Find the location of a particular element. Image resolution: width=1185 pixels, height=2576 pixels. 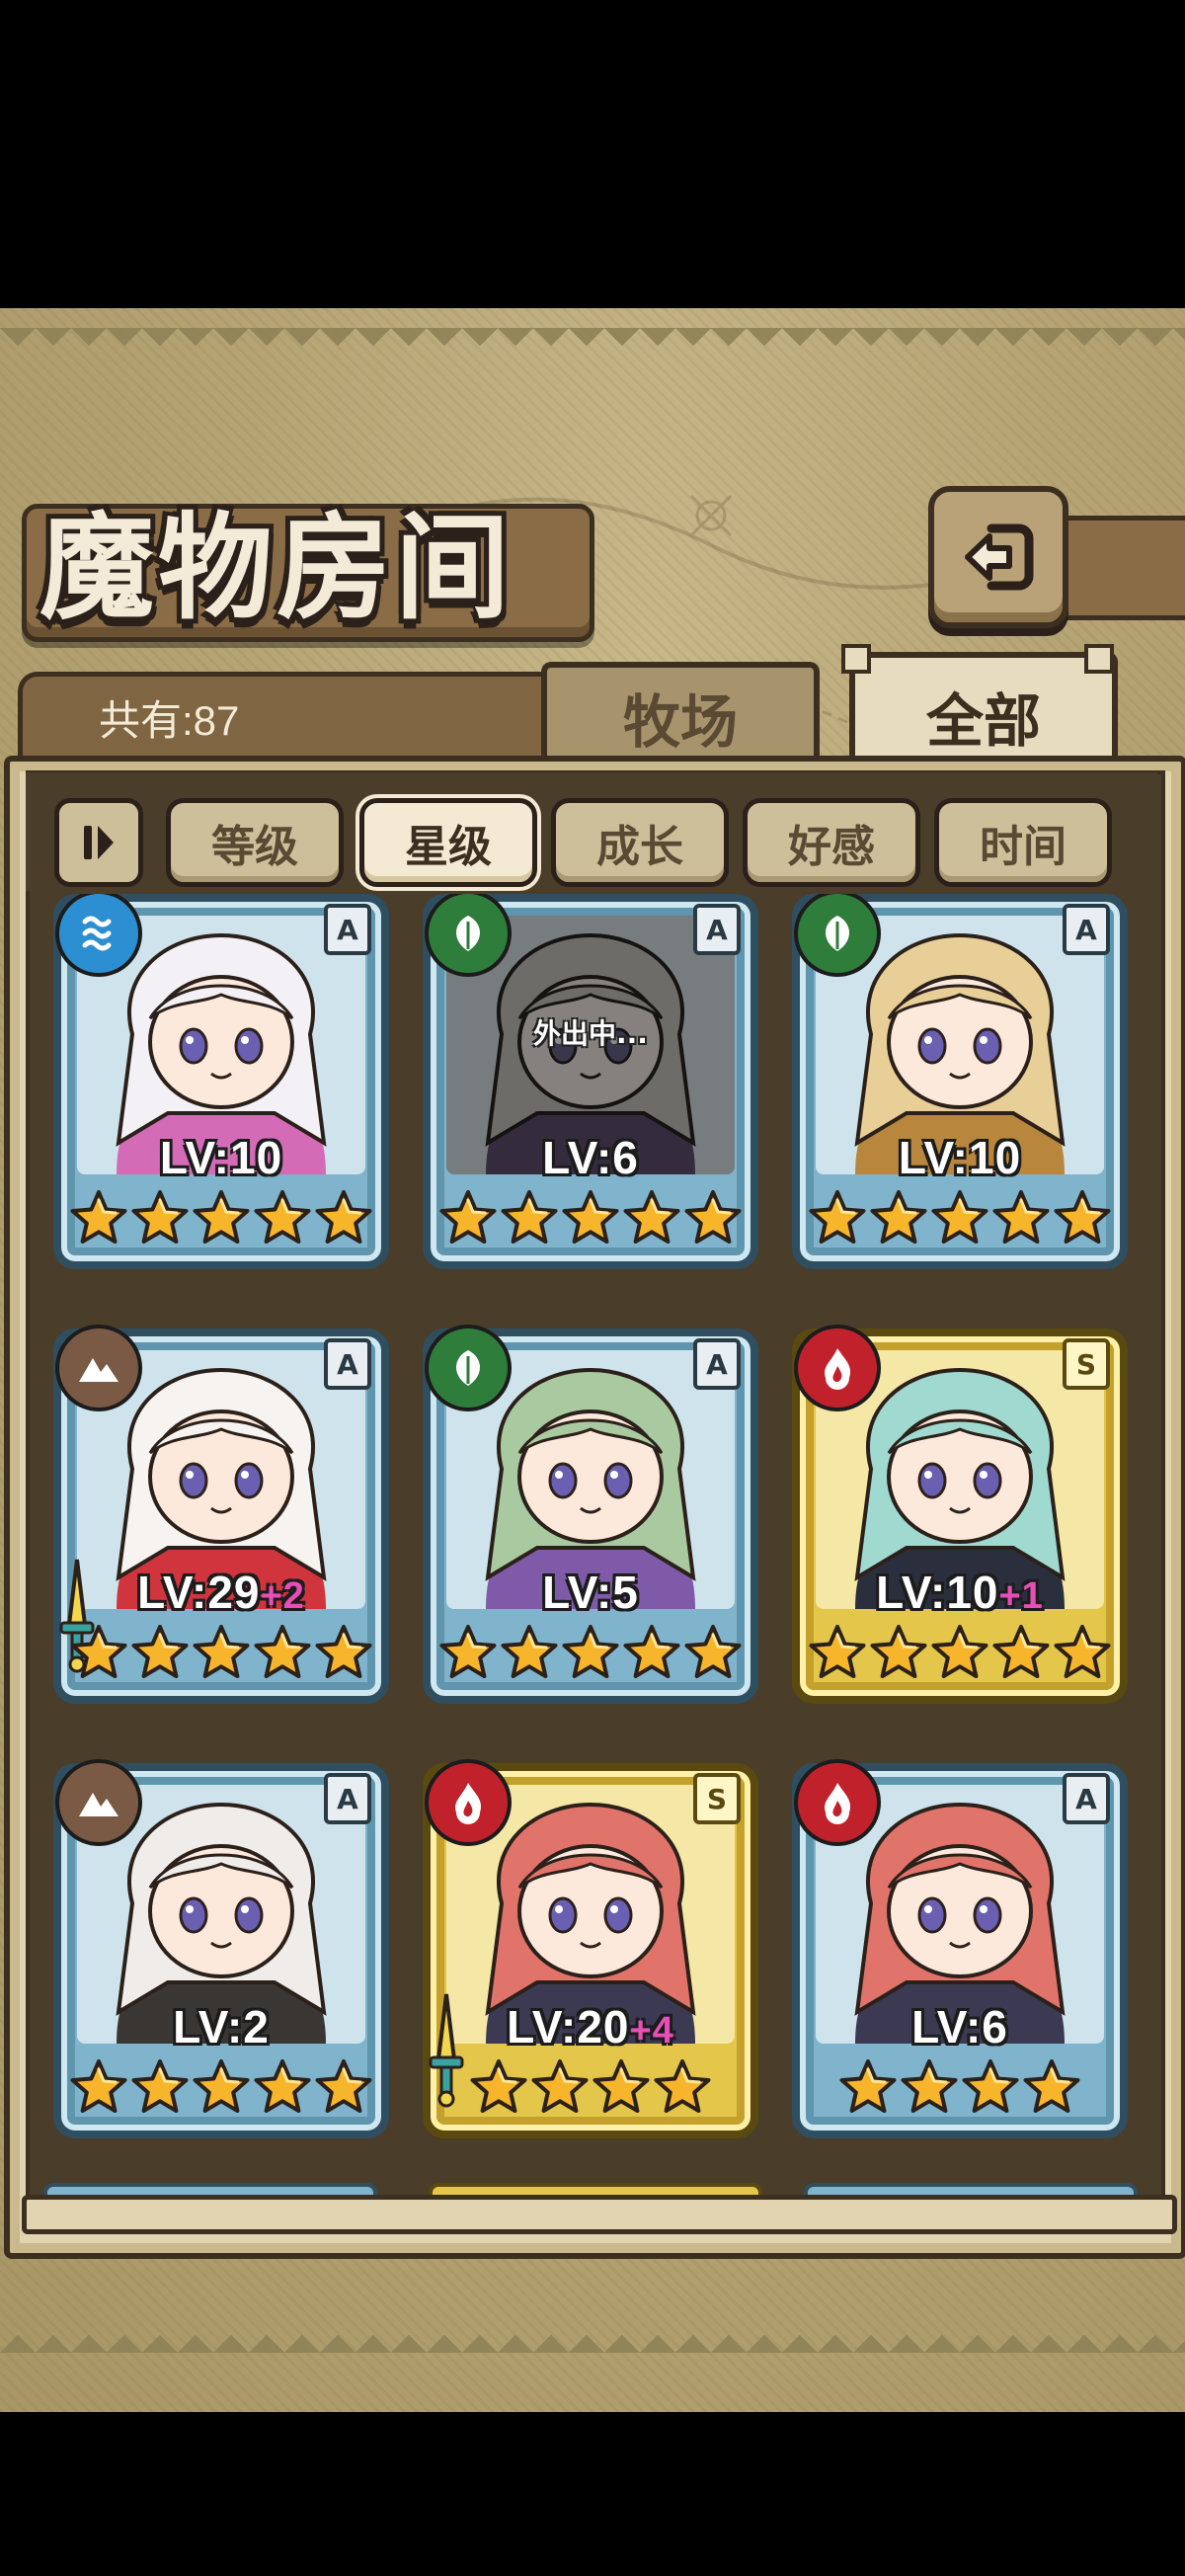

sort-by-affinity-button: 好感 is located at coordinates (832, 842).